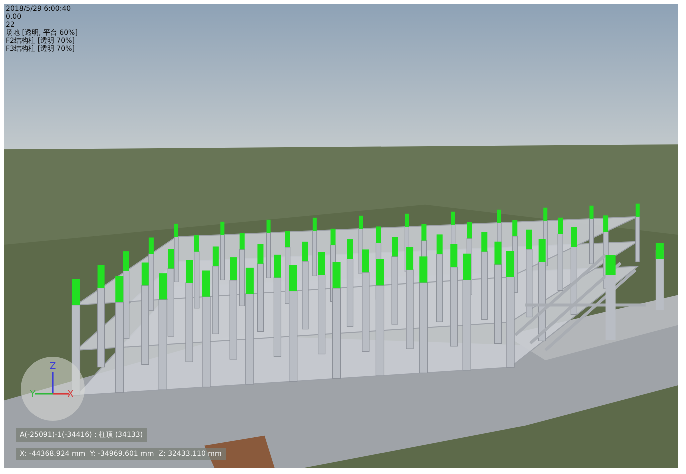 This screenshot has width=686, height=474. I want to click on axis-icon, so click(52, 383).